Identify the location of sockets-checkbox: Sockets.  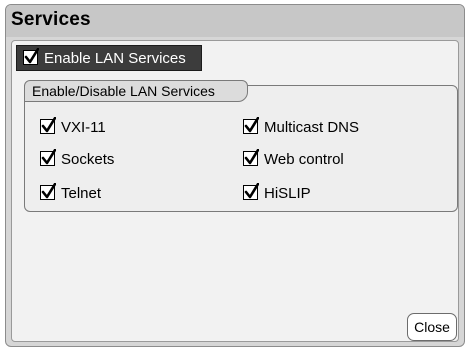
(100, 159).